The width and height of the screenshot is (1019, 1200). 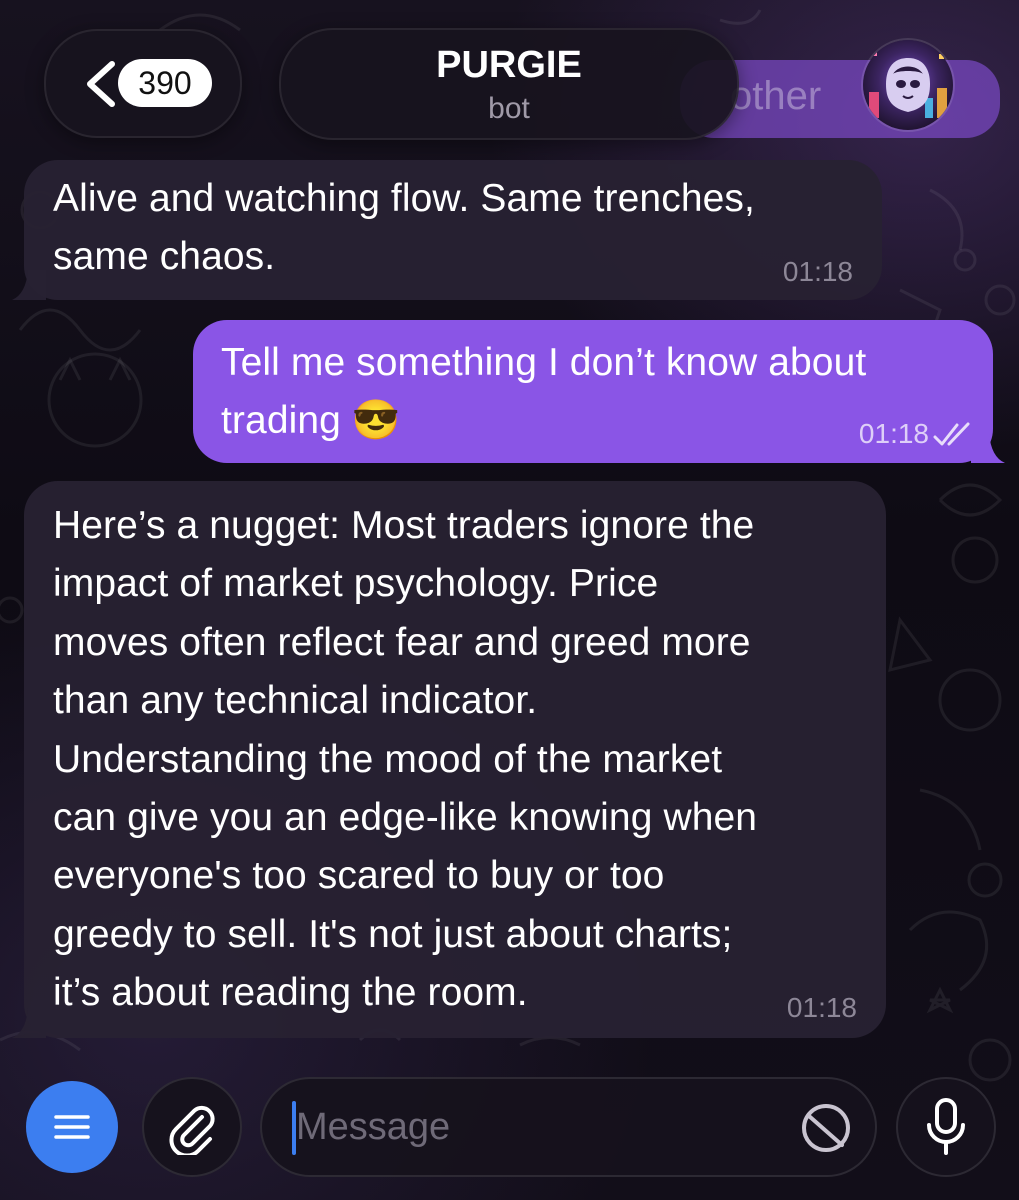 I want to click on attach-button, so click(x=192, y=1127).